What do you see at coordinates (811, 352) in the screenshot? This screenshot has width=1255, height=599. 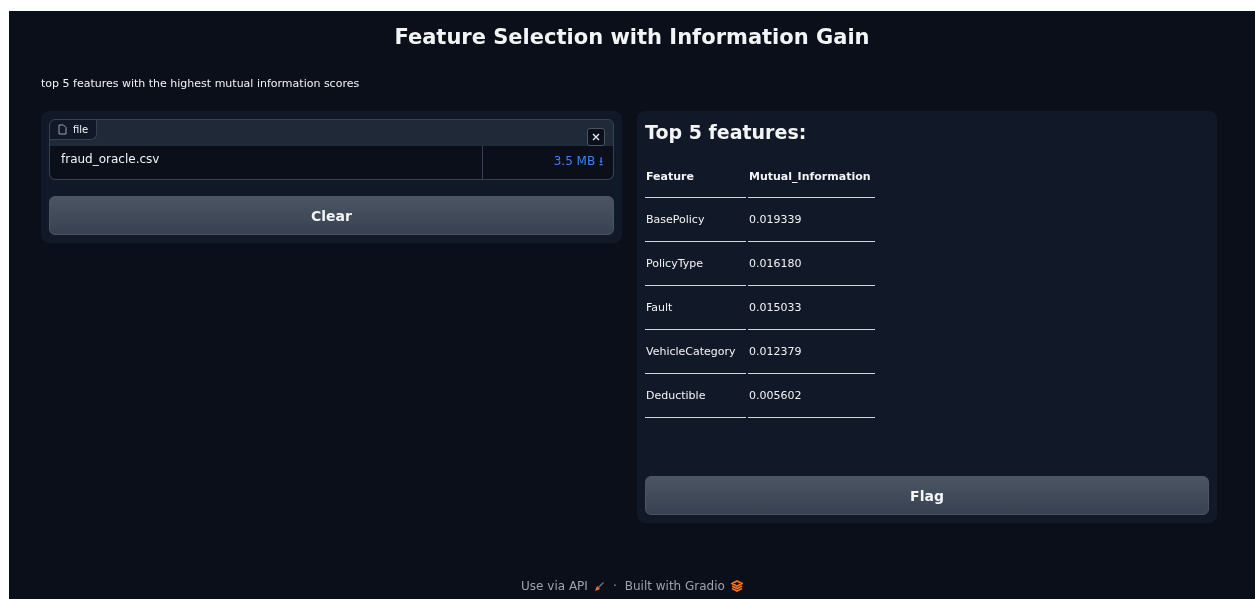 I see `table-cell: 0.012379` at bounding box center [811, 352].